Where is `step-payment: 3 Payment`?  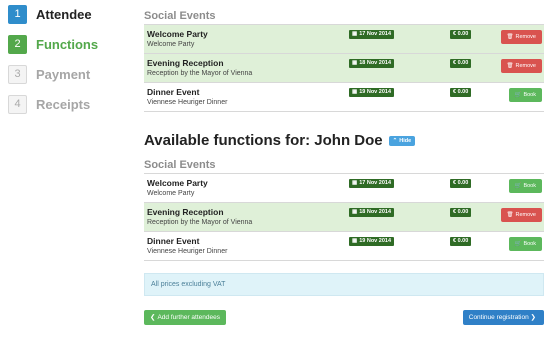
step-payment: 3 Payment is located at coordinates (68, 74).